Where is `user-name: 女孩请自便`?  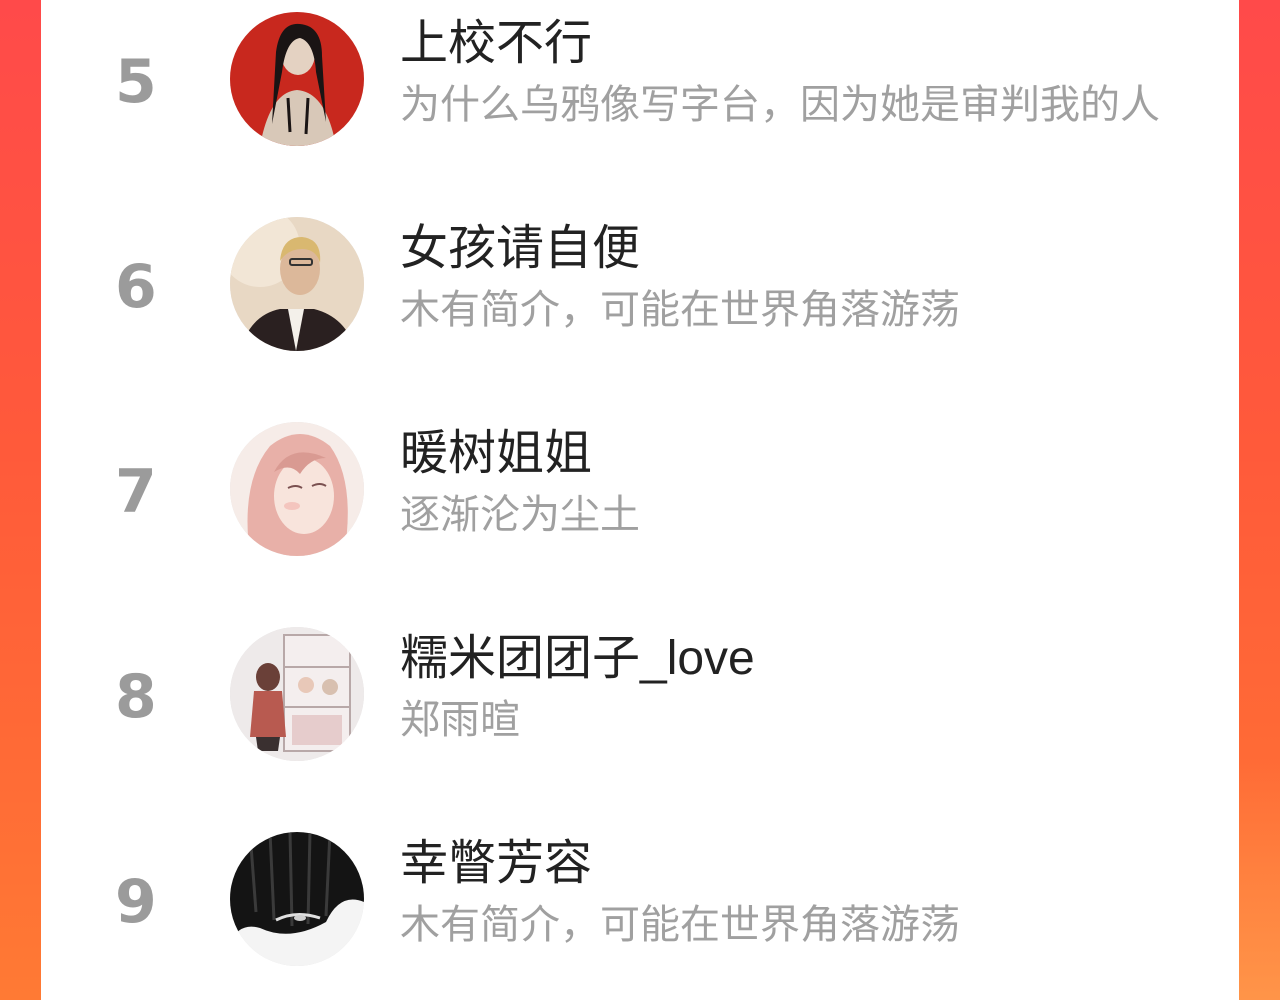
user-name: 女孩请自便 is located at coordinates (520, 249).